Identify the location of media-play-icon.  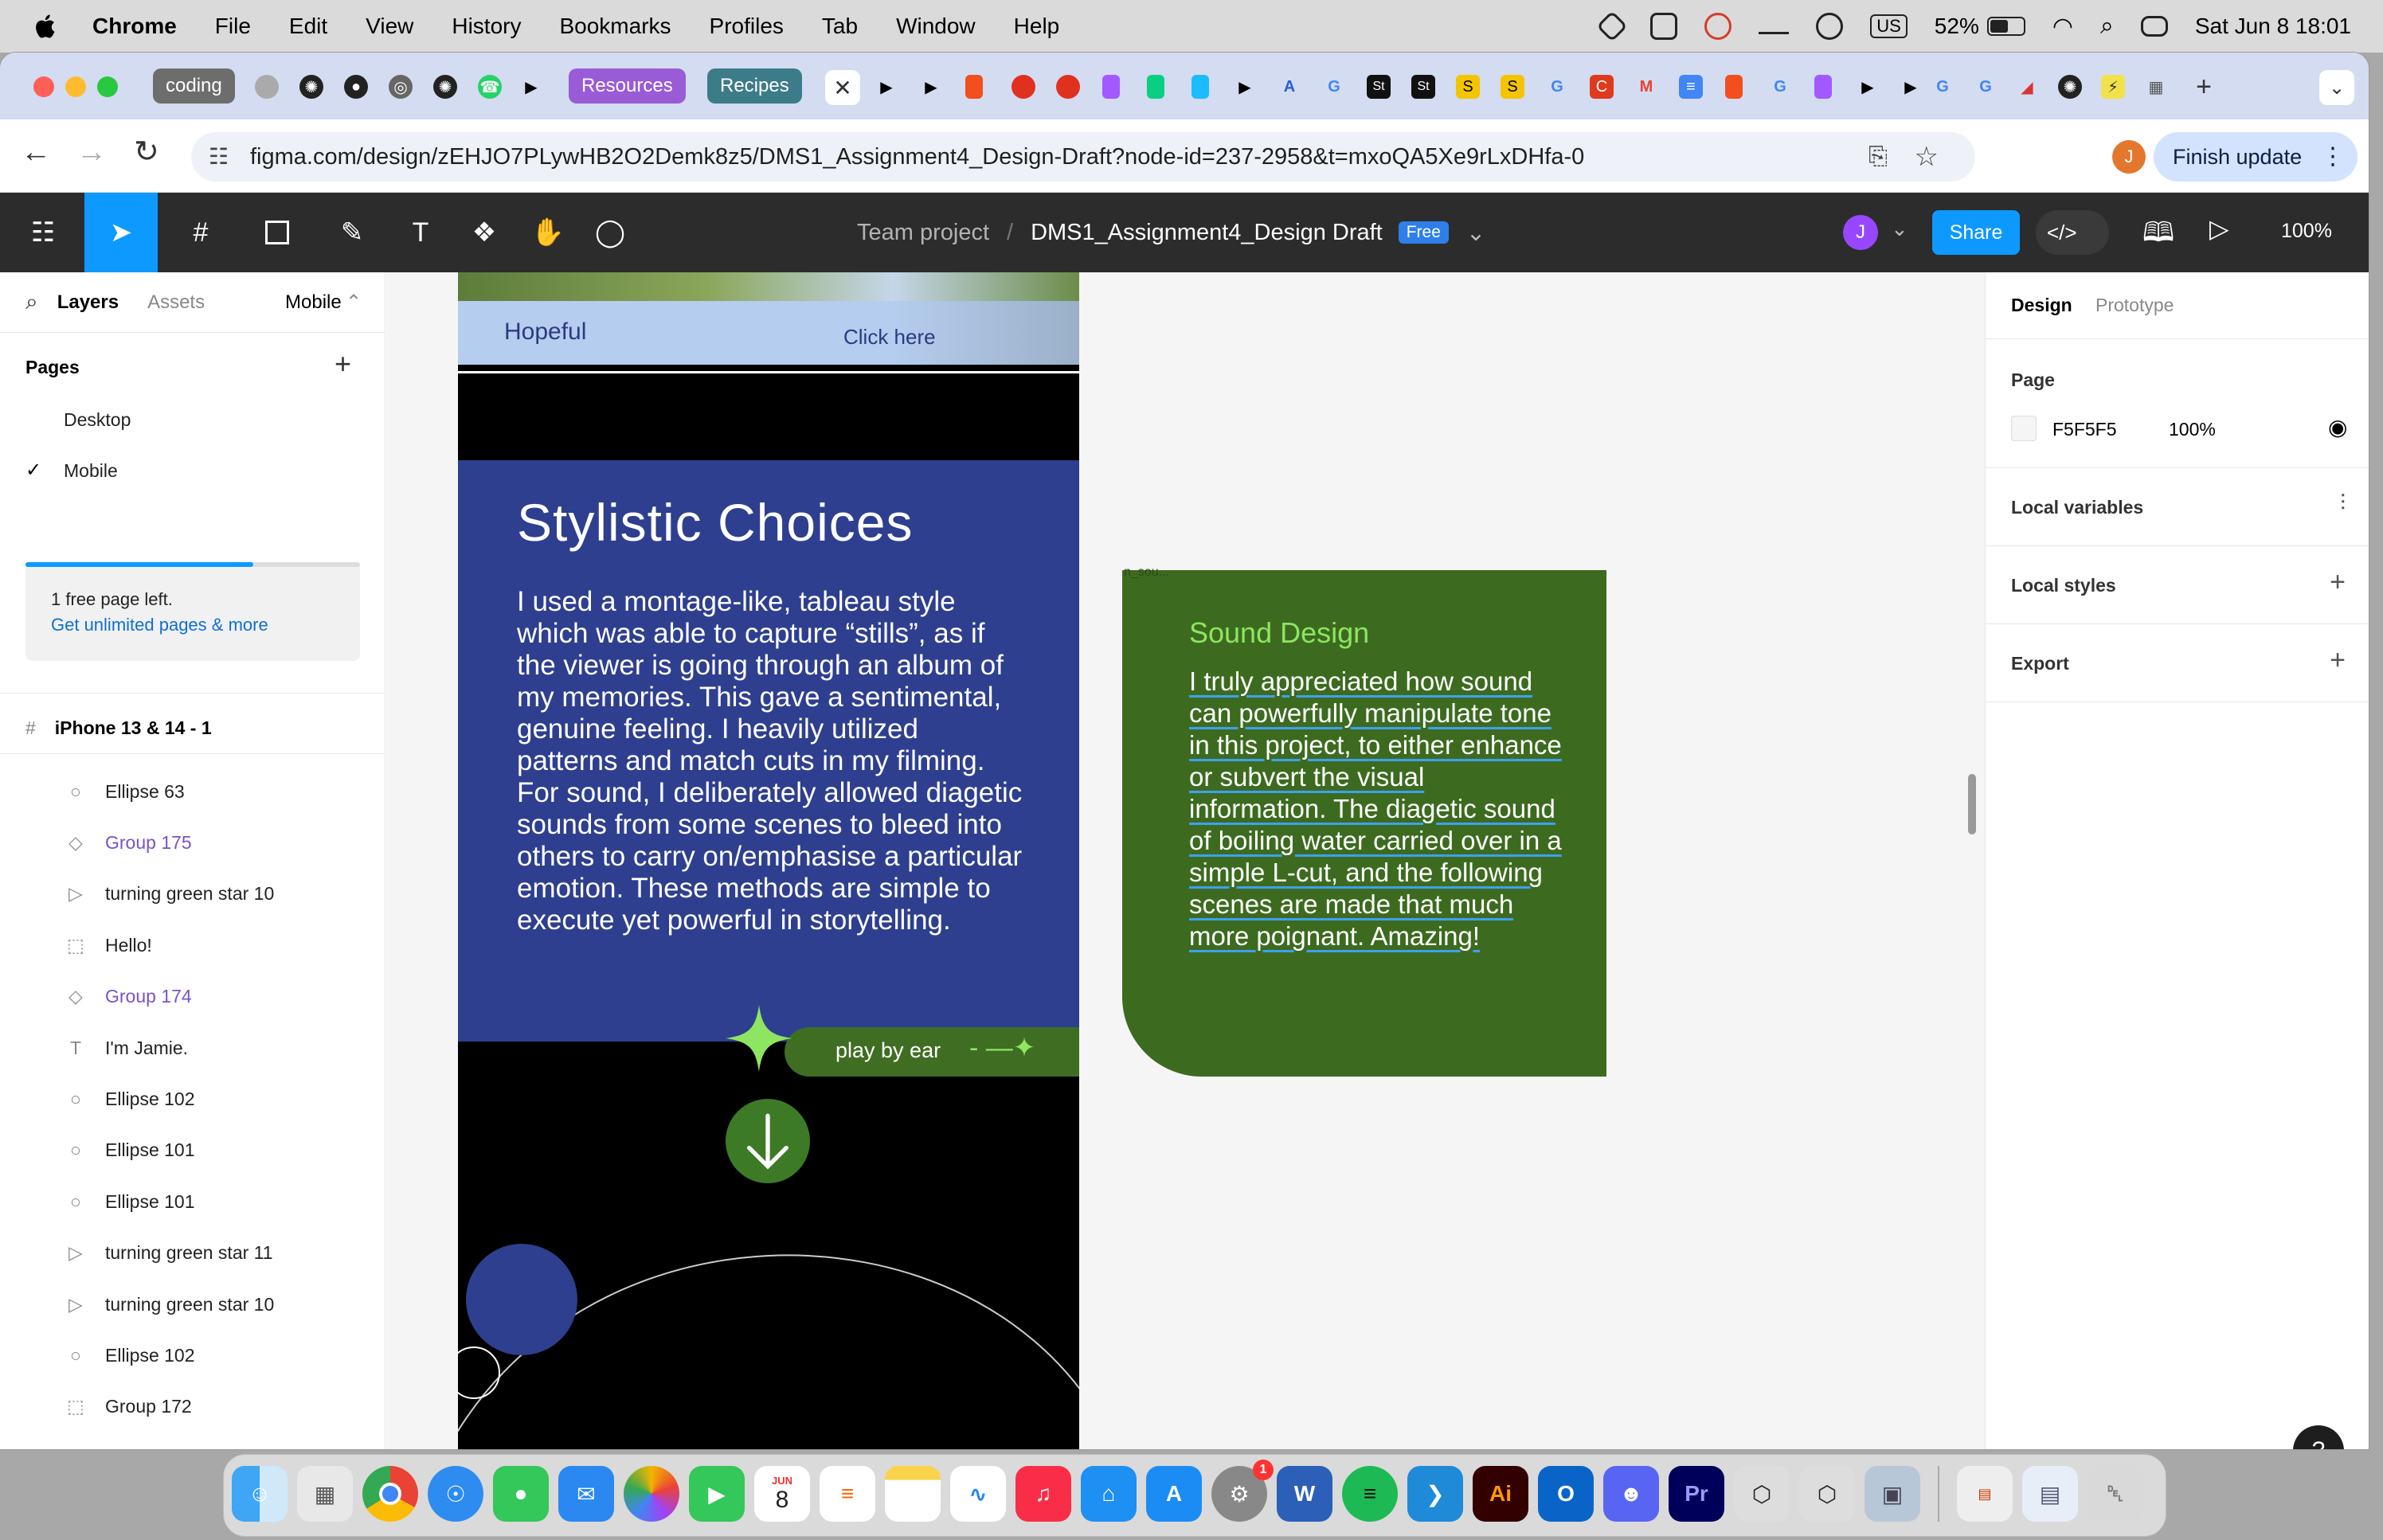
(1830, 26).